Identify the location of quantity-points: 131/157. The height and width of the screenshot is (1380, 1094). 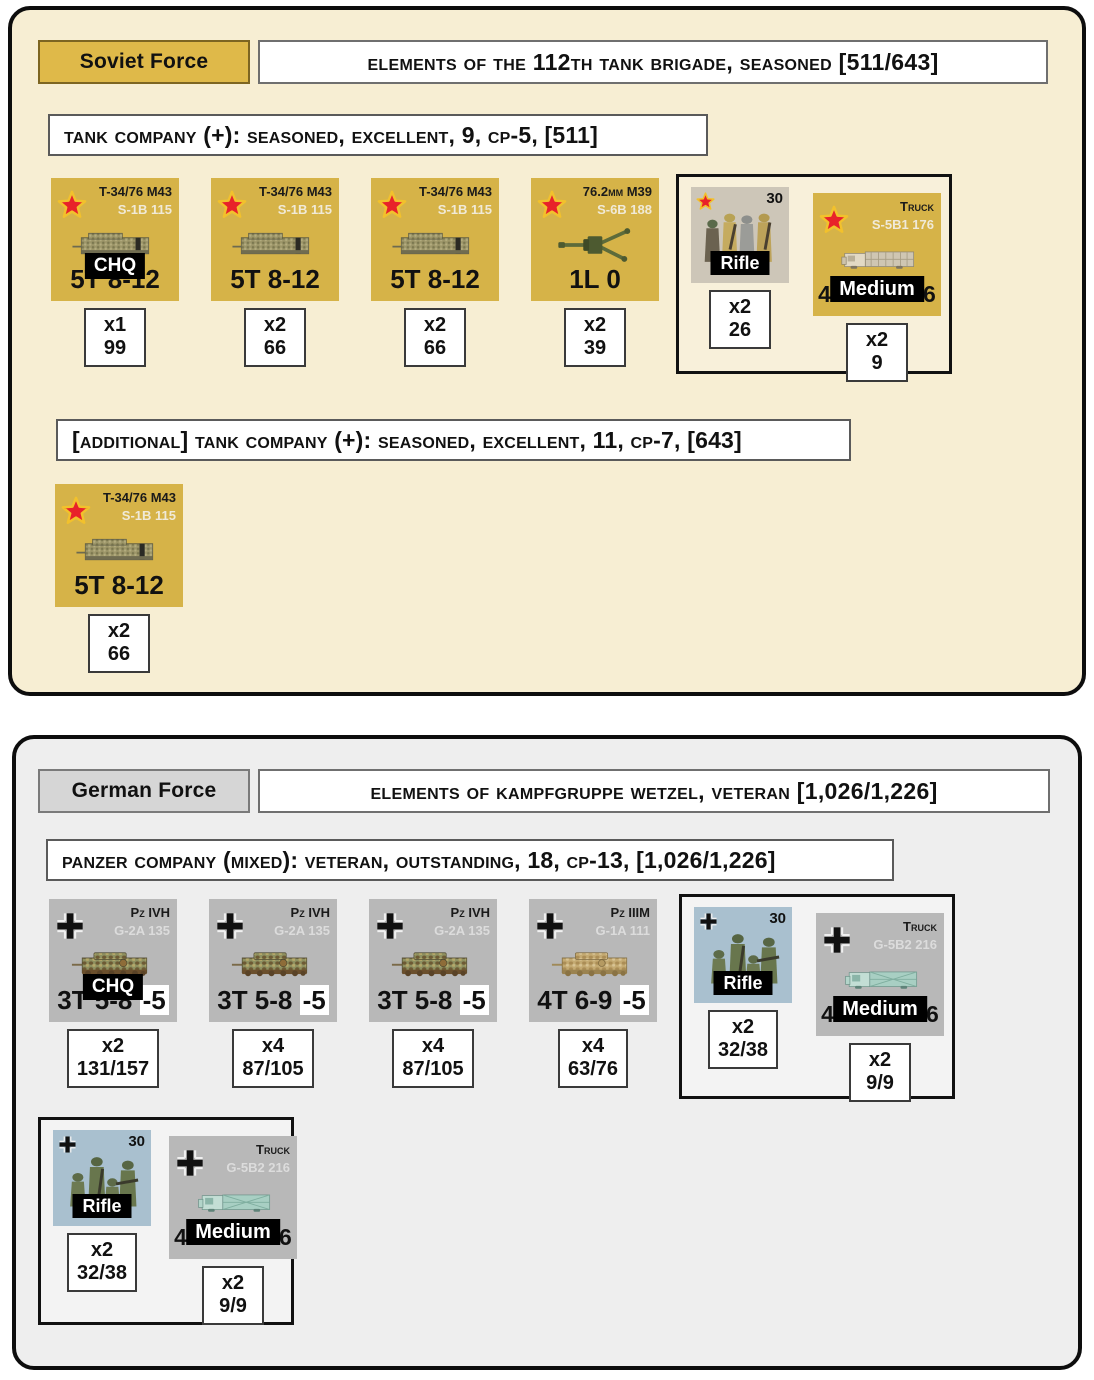
(113, 1069).